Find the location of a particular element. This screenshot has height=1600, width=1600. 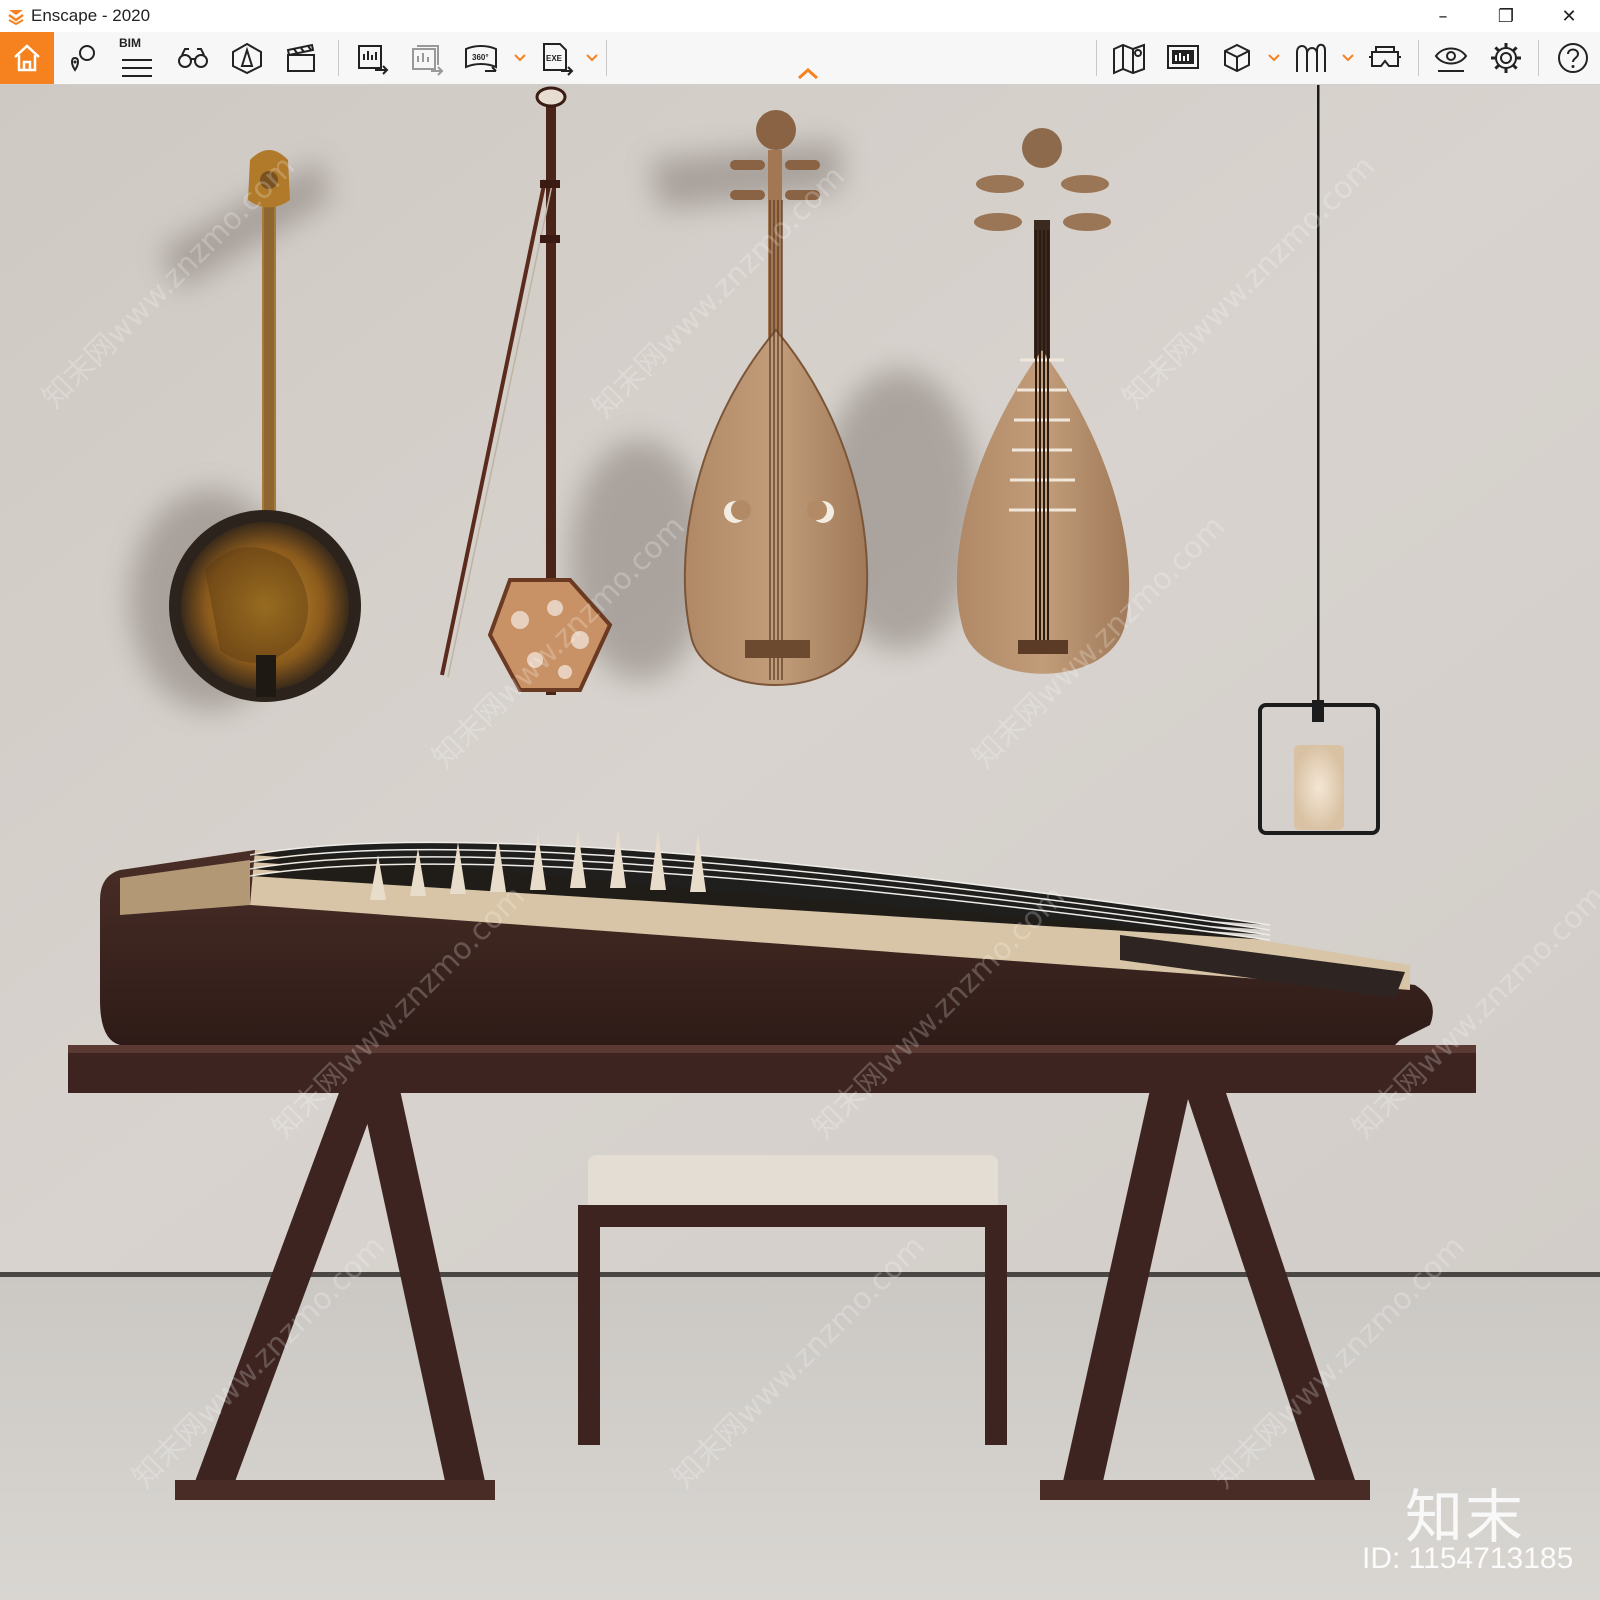

title-bar: Enscape - 2020 – ❐ ✕ is located at coordinates (800, 16).